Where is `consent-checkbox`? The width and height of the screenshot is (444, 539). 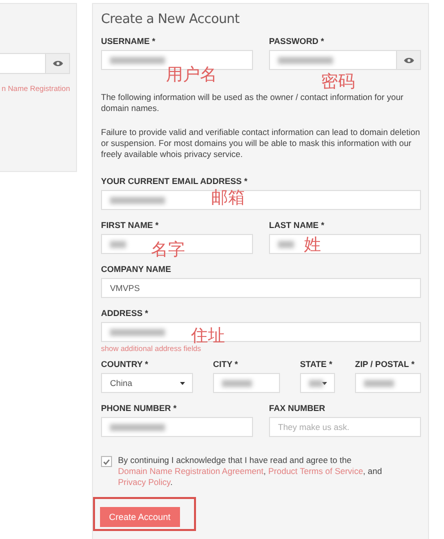
consent-checkbox is located at coordinates (106, 461).